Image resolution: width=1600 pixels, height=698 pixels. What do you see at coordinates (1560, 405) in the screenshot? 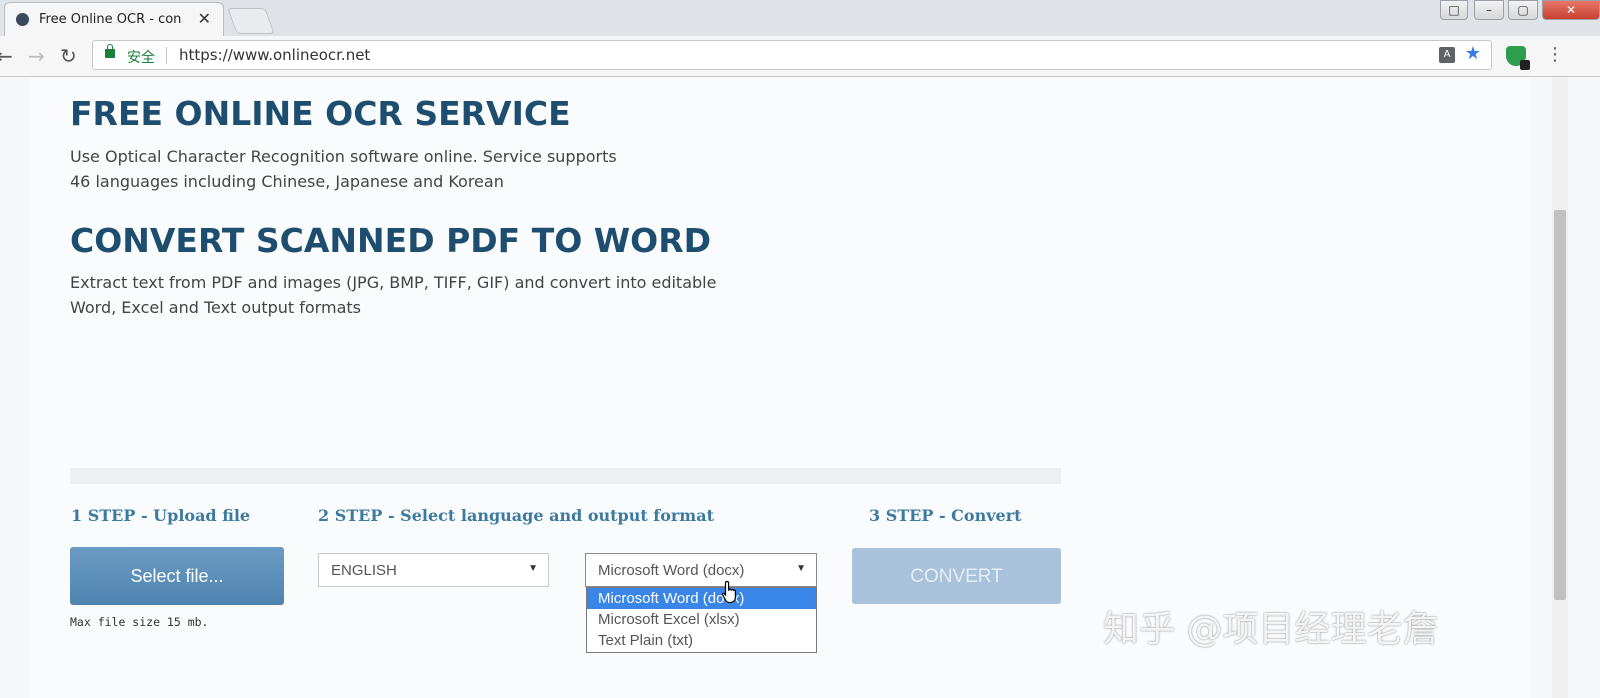
I see `scrollbar-thumb` at bounding box center [1560, 405].